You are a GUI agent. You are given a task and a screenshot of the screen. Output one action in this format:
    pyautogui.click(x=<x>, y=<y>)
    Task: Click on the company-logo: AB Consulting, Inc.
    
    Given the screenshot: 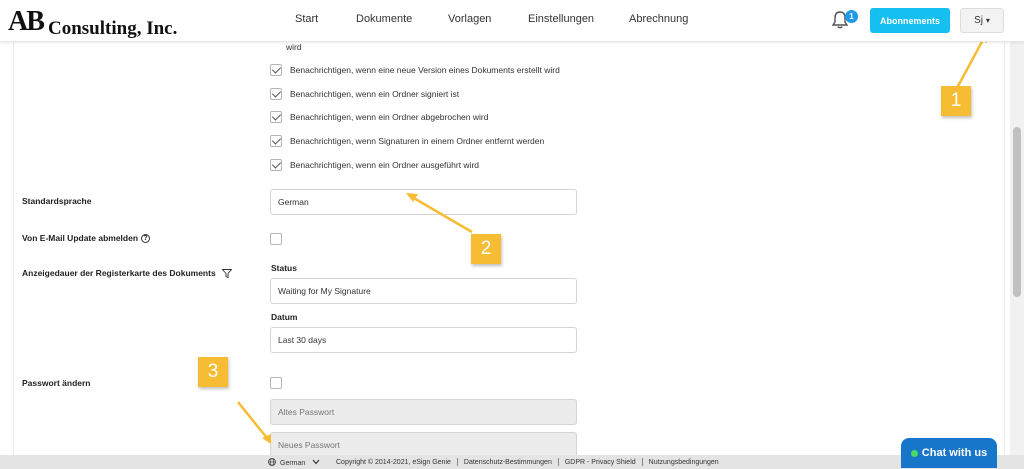 What is the action you would take?
    pyautogui.click(x=92, y=22)
    